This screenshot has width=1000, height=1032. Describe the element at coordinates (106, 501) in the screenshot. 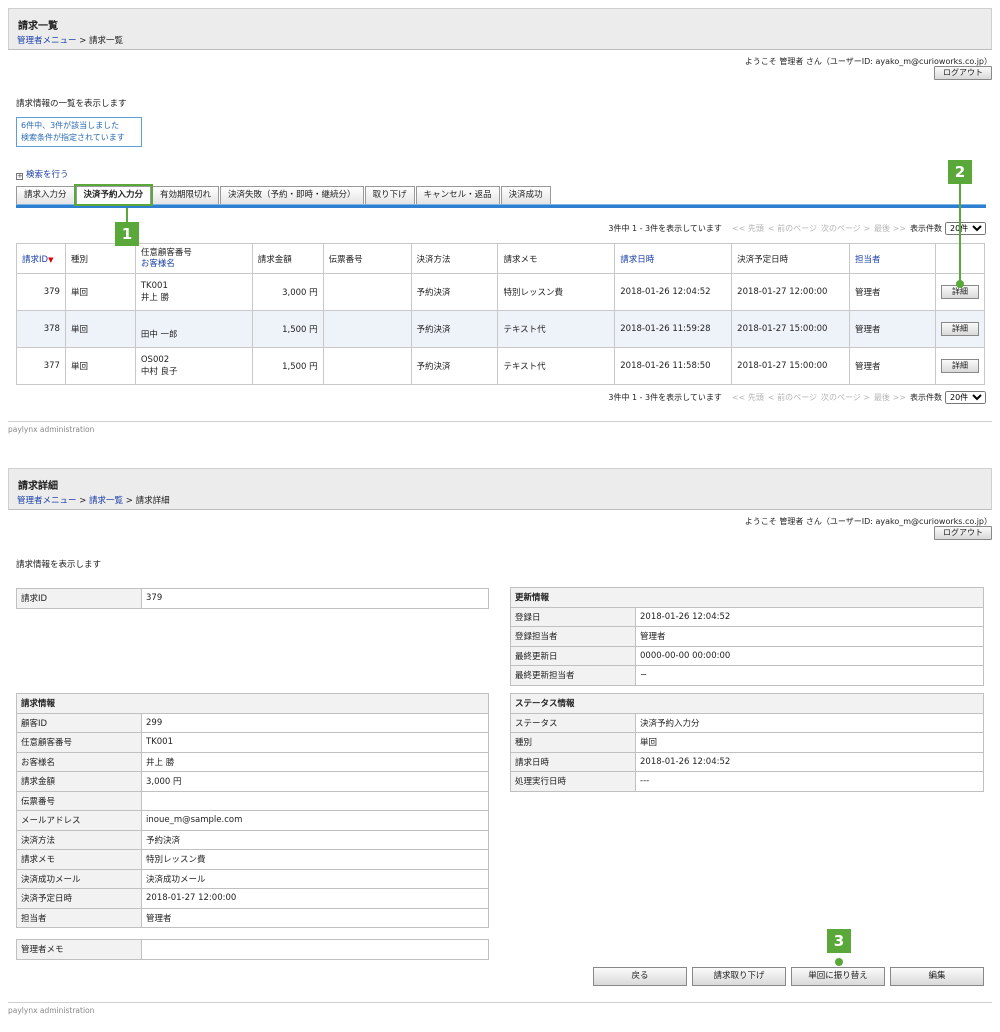

I see `breadcrumb-list-link: 請求一覧` at that location.